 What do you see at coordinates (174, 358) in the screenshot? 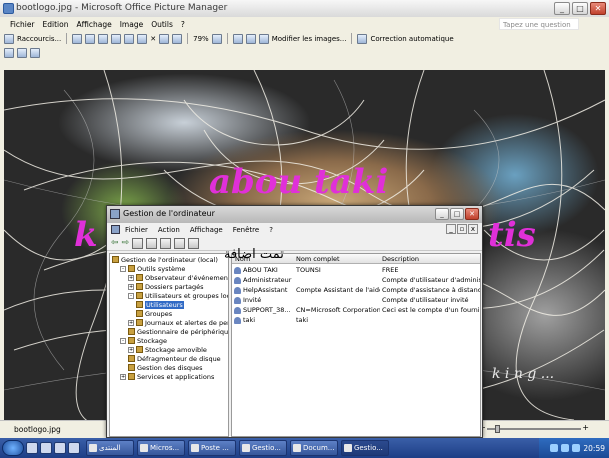
I see `tree-node: Défragmenteur de disque` at bounding box center [174, 358].